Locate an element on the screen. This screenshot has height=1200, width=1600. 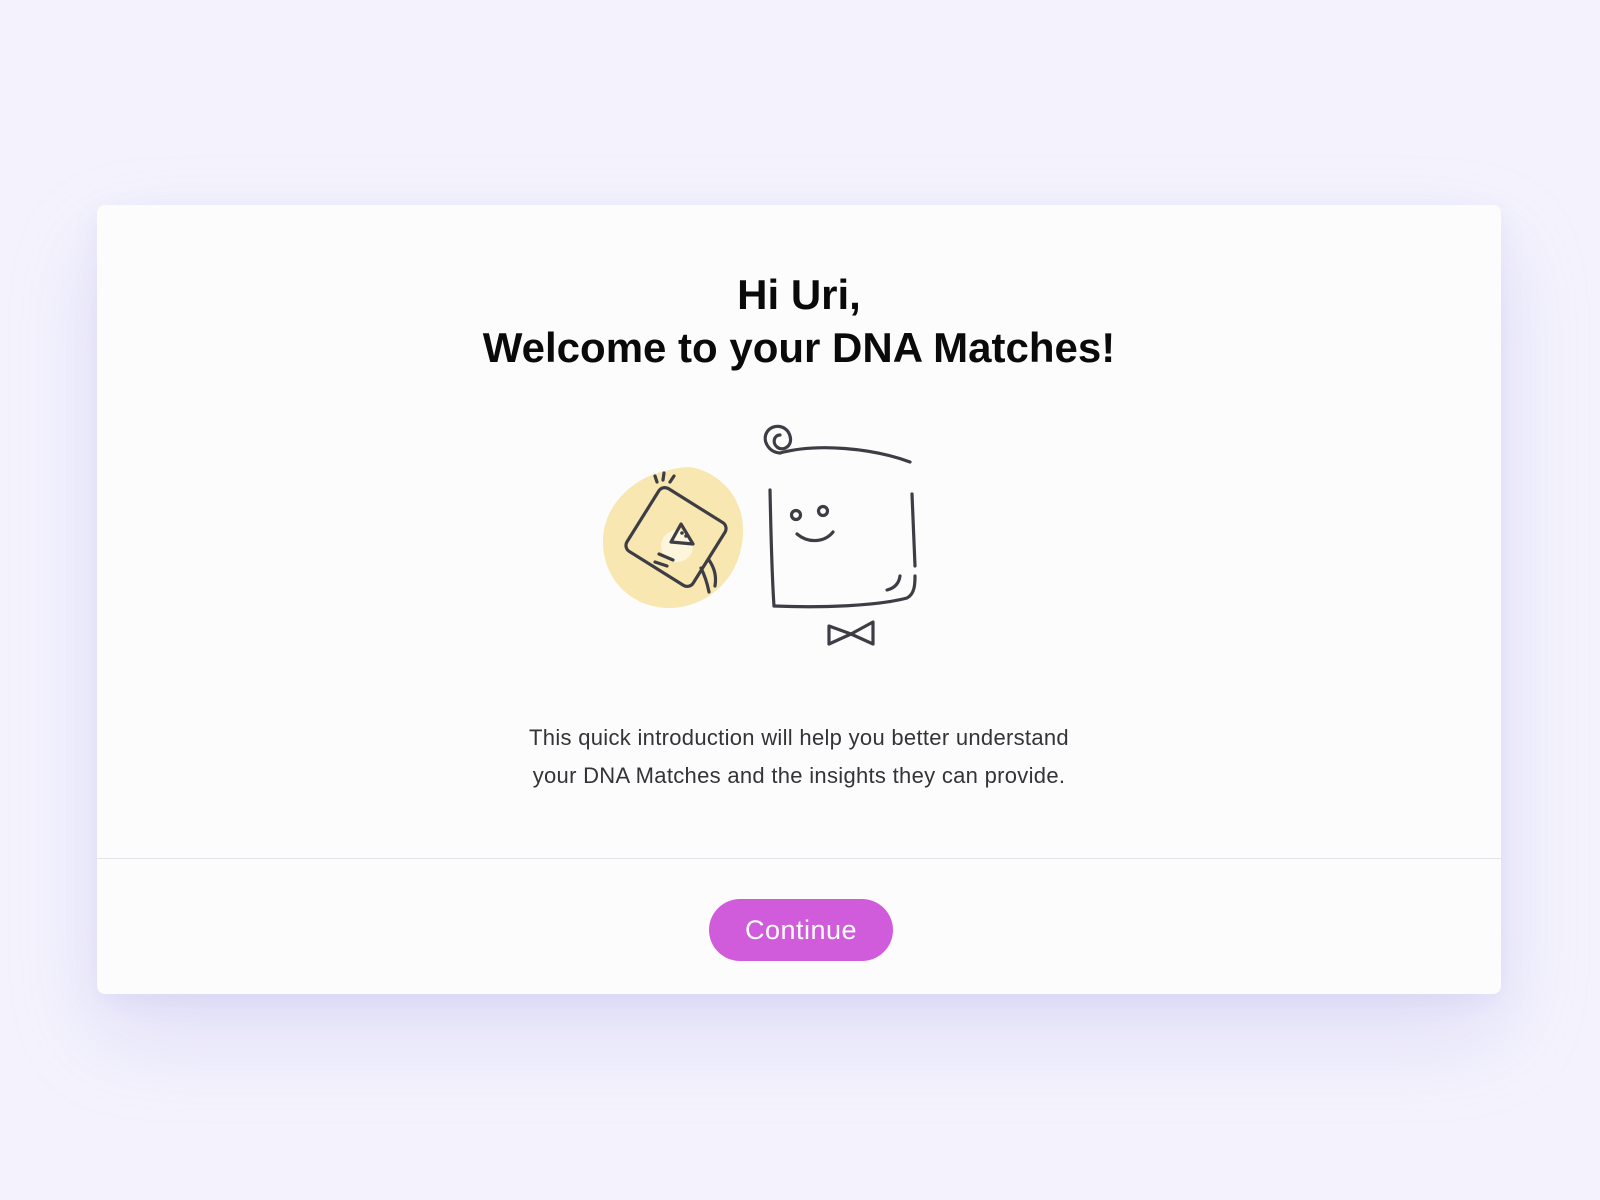
dna-kit-box-icon is located at coordinates (672, 537).